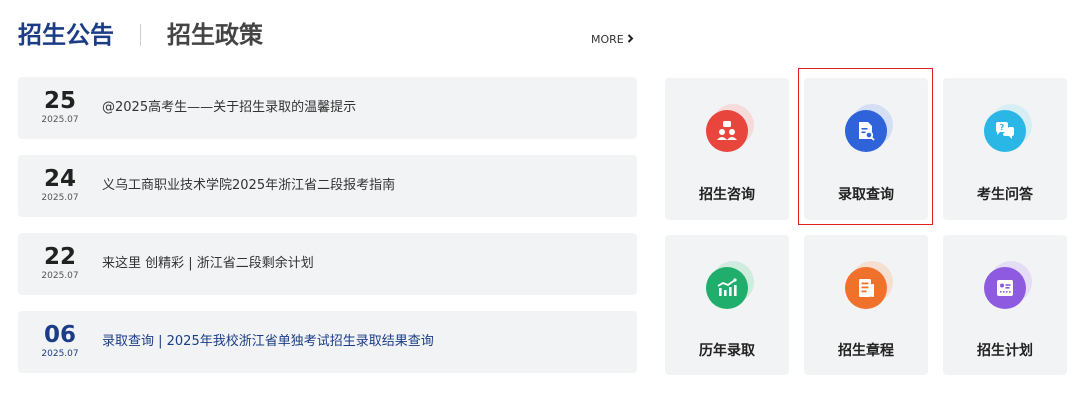 This screenshot has width=1080, height=408. Describe the element at coordinates (268, 342) in the screenshot. I see `news-title: 录取查询 | 2025年我校浙江省单独考试招生录取结果查询` at that location.